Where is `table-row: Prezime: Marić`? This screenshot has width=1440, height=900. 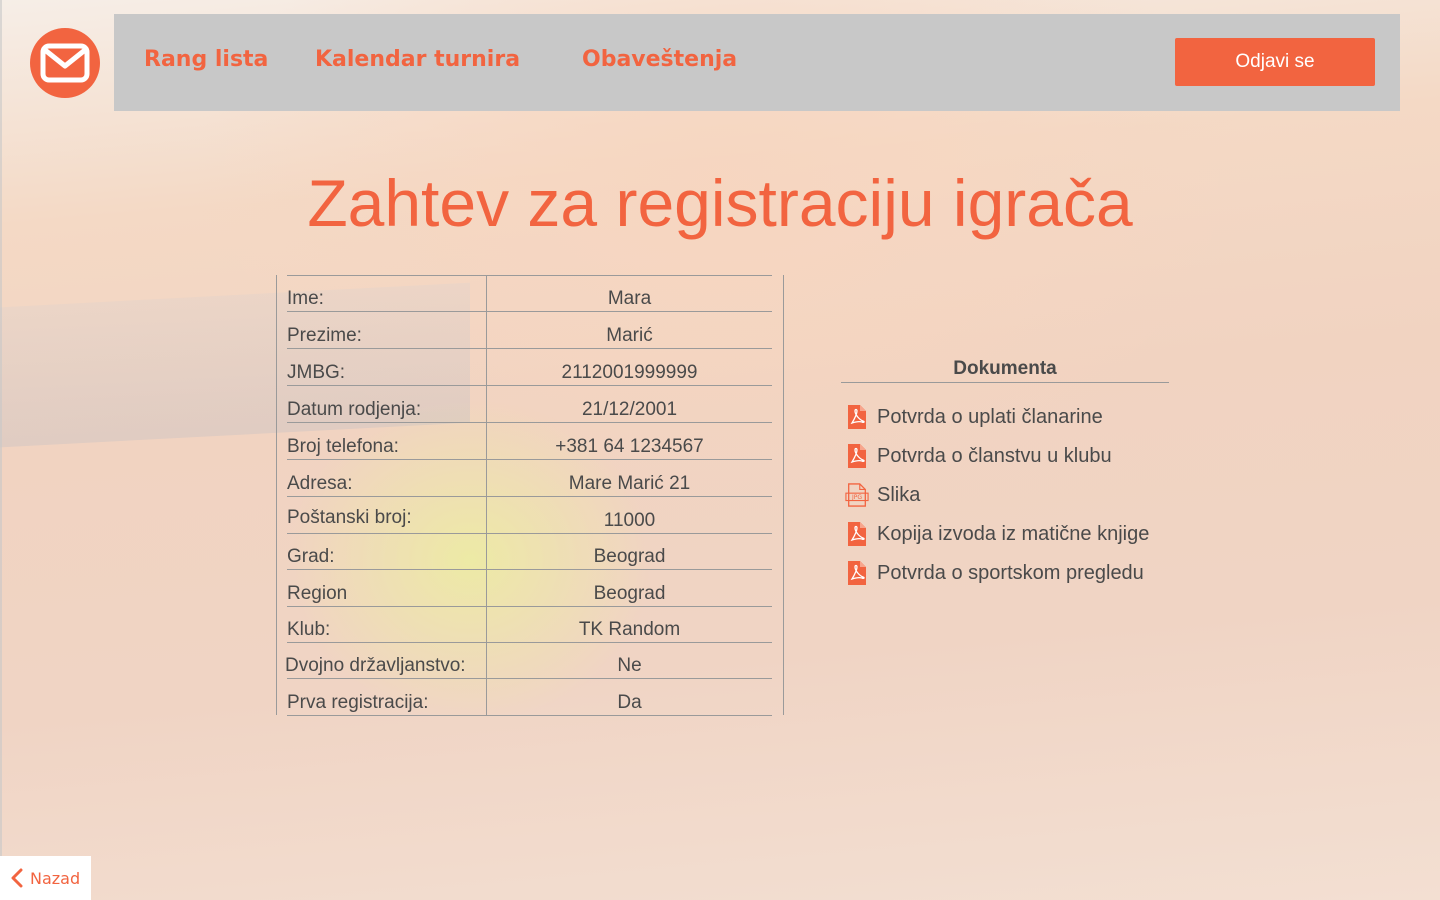
table-row: Prezime: Marić is located at coordinates (529, 330).